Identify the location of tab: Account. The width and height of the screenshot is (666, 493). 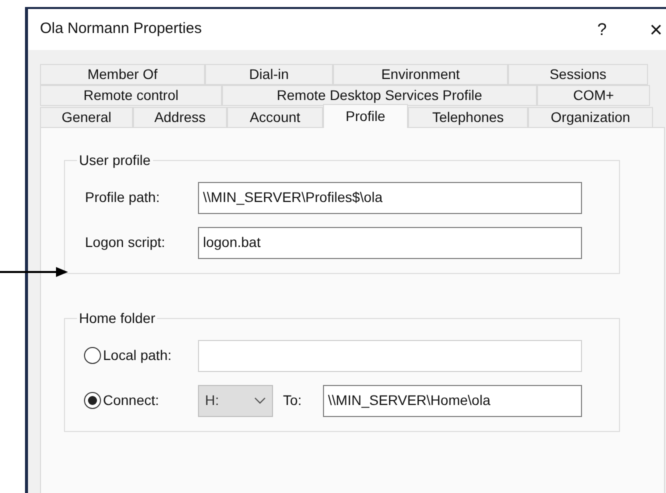
(275, 117).